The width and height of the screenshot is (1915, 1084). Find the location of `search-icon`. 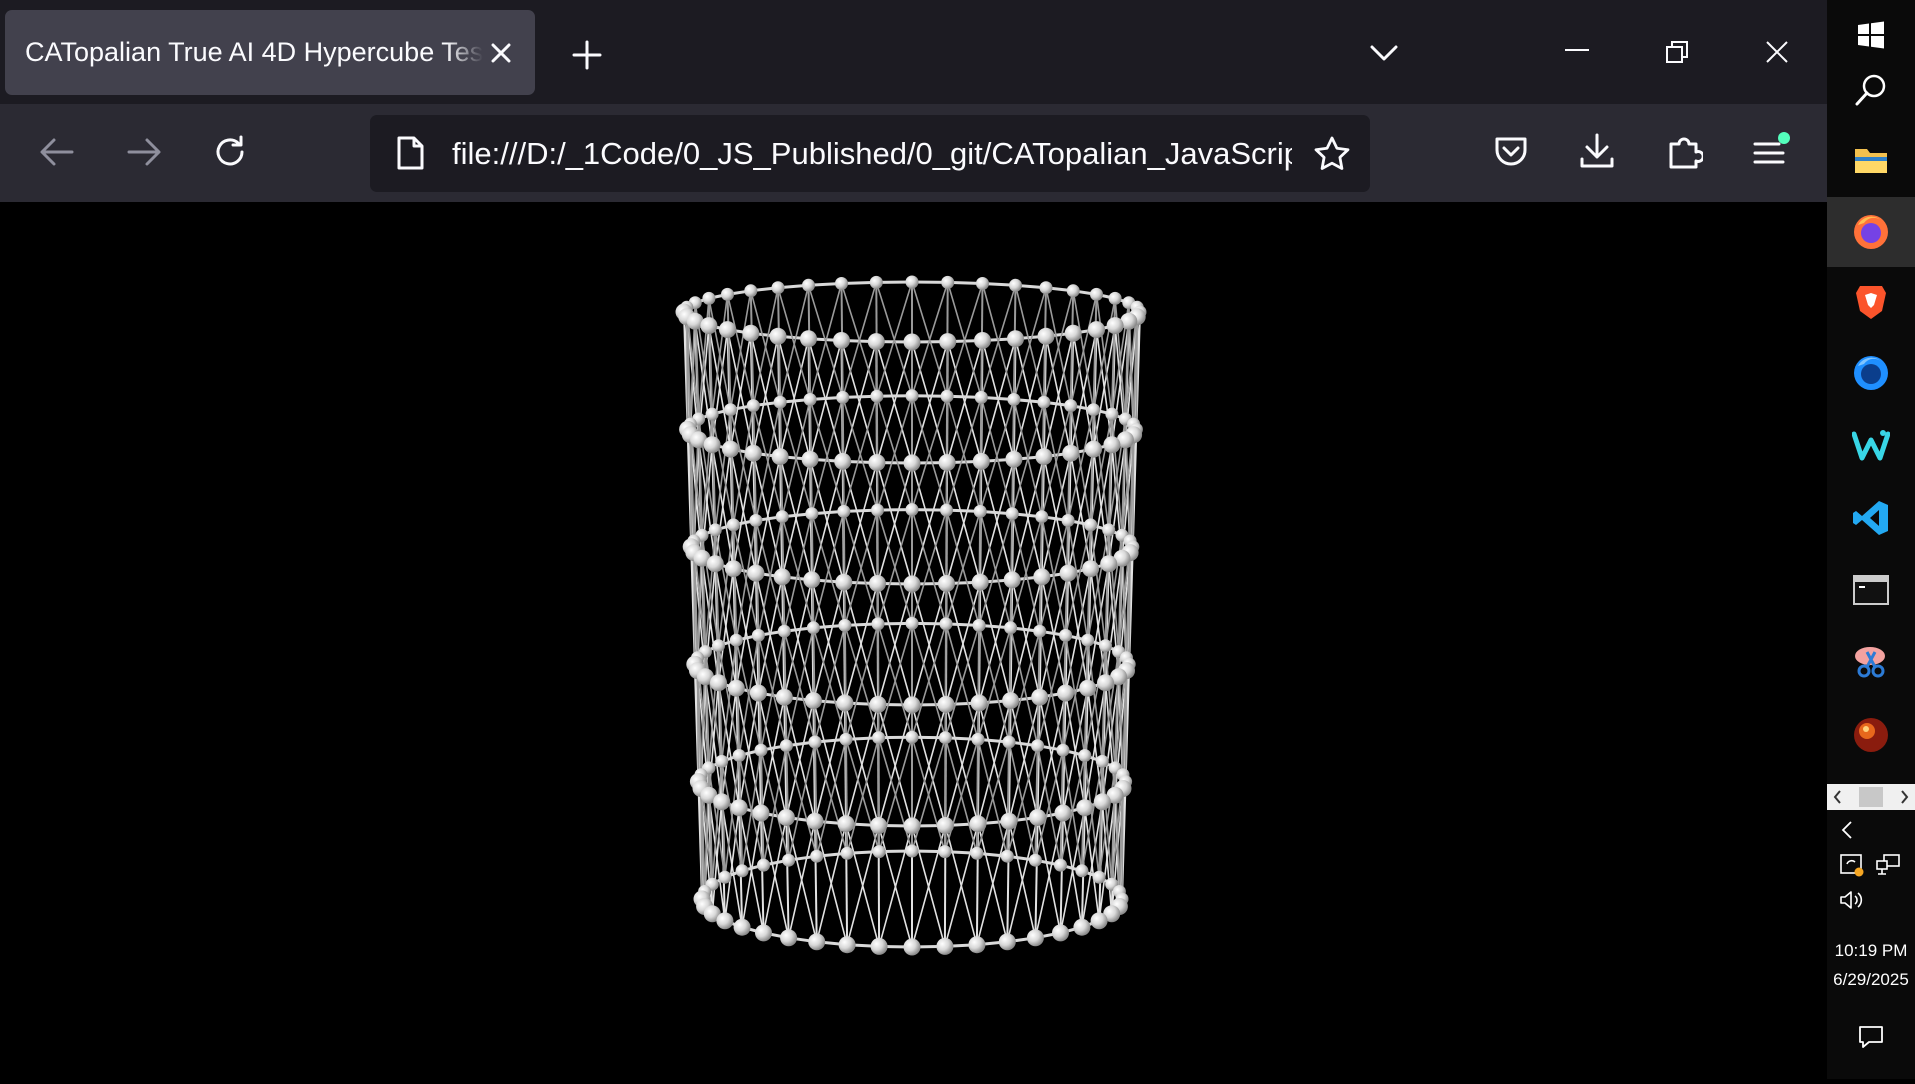

search-icon is located at coordinates (1871, 90).